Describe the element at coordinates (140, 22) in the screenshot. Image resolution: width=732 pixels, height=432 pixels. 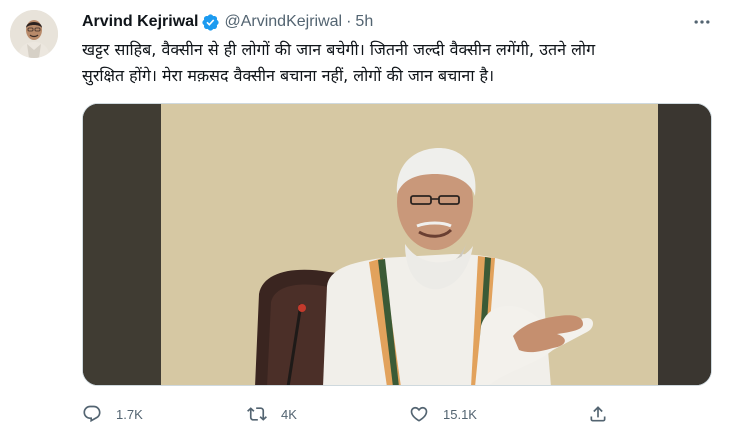
I see `author-name: Arvind Kejriwal` at that location.